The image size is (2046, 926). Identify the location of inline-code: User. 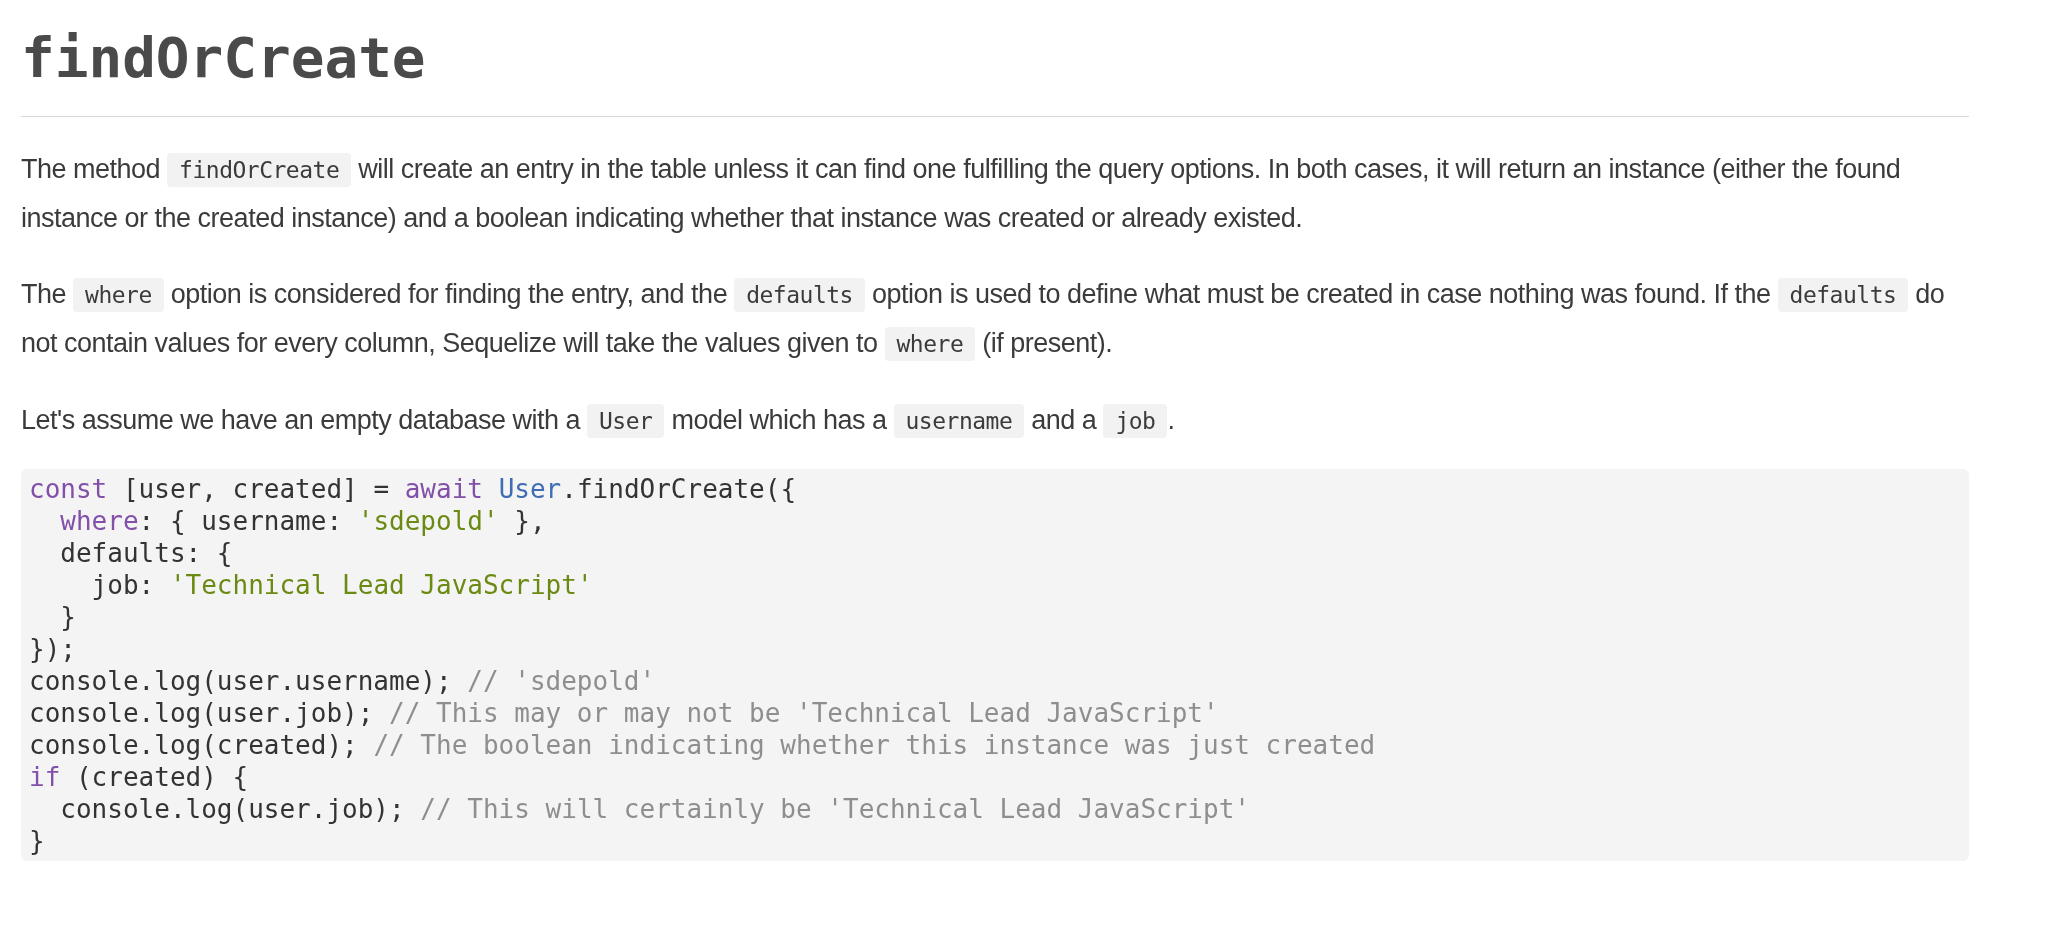
(626, 421).